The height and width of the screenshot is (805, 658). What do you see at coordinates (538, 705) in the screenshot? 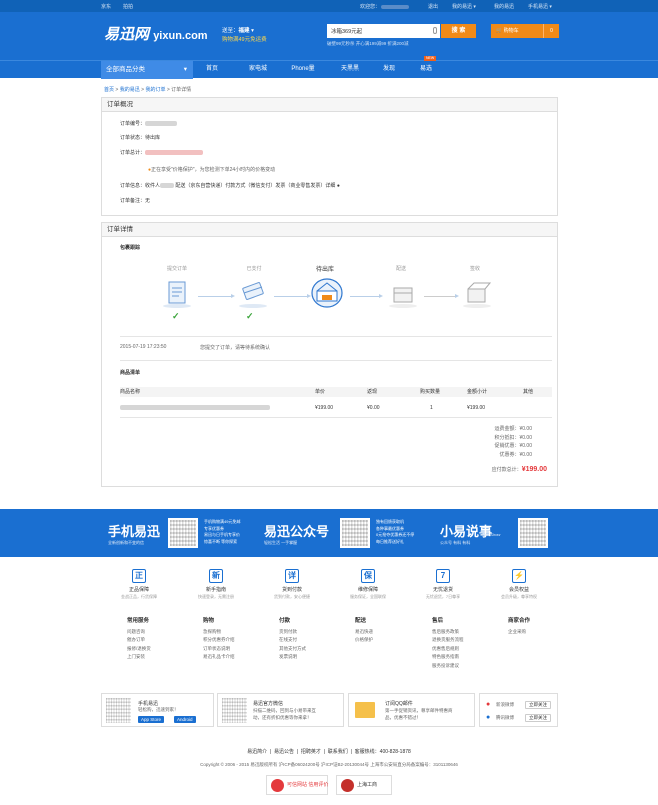
I see `follow-weibo-button: 立即关注` at bounding box center [538, 705].